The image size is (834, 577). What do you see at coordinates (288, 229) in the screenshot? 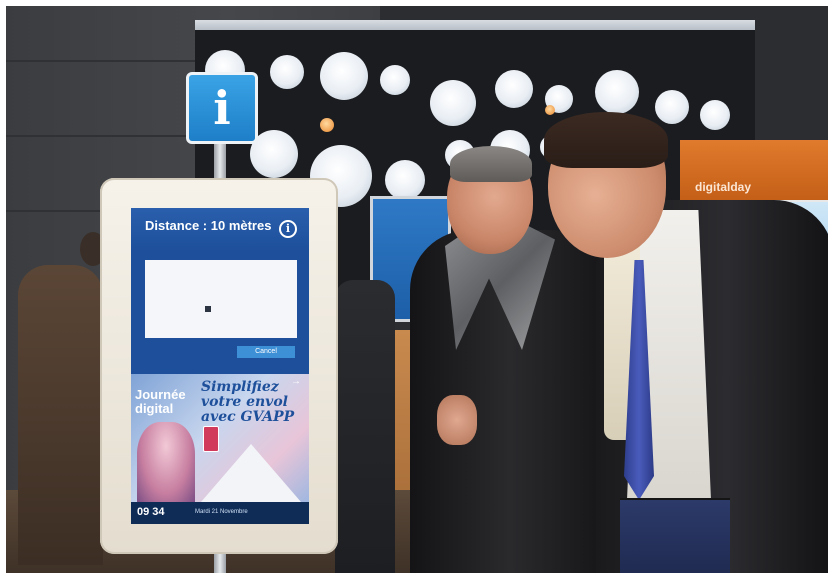
I see `info-icon: i` at bounding box center [288, 229].